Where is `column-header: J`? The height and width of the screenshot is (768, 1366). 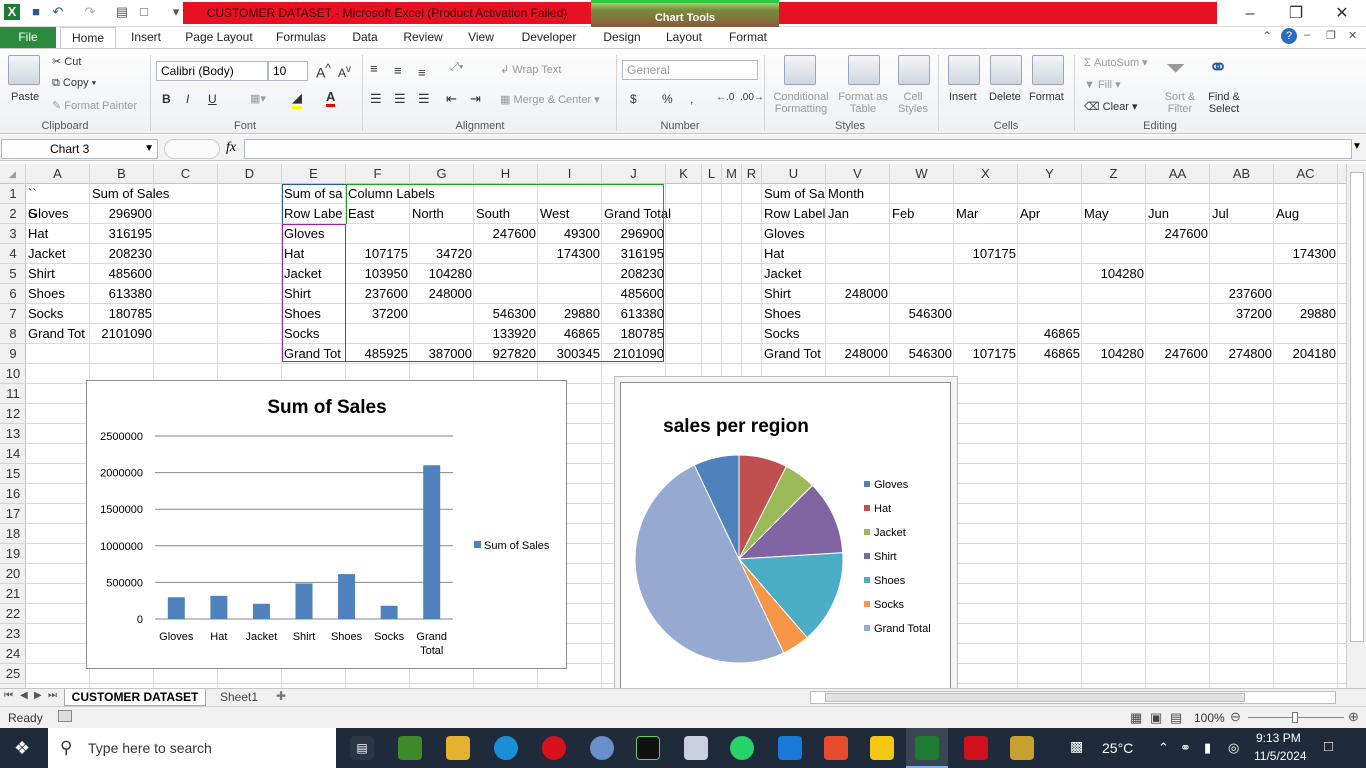
column-header: J is located at coordinates (634, 174).